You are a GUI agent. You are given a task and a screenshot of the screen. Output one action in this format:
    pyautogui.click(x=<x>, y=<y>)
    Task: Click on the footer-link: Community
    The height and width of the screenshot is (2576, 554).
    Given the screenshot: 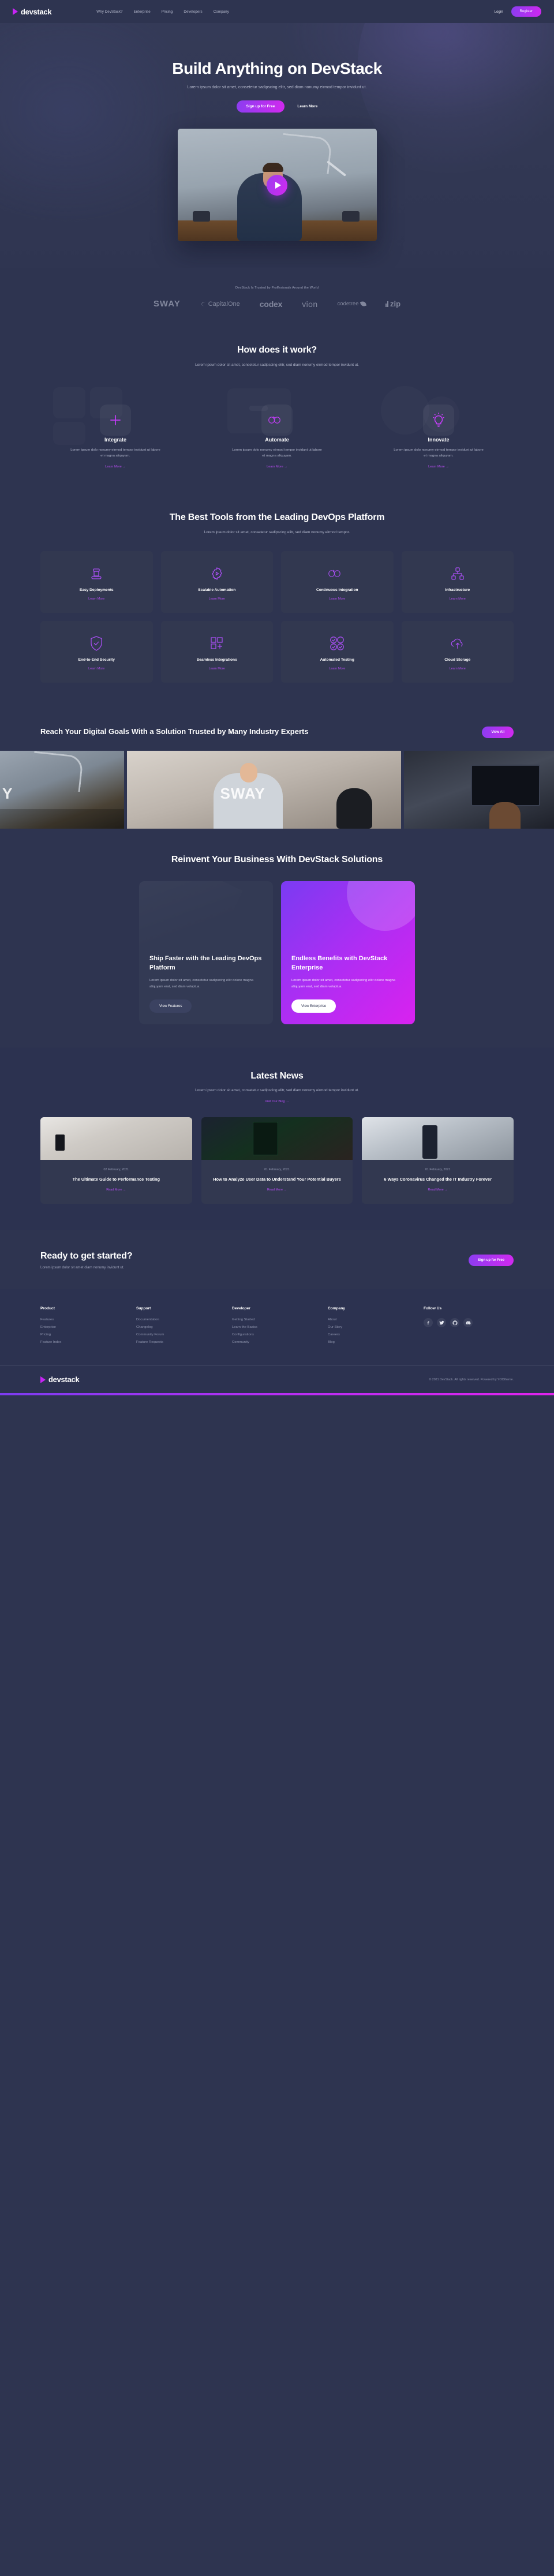 What is the action you would take?
    pyautogui.click(x=277, y=1342)
    